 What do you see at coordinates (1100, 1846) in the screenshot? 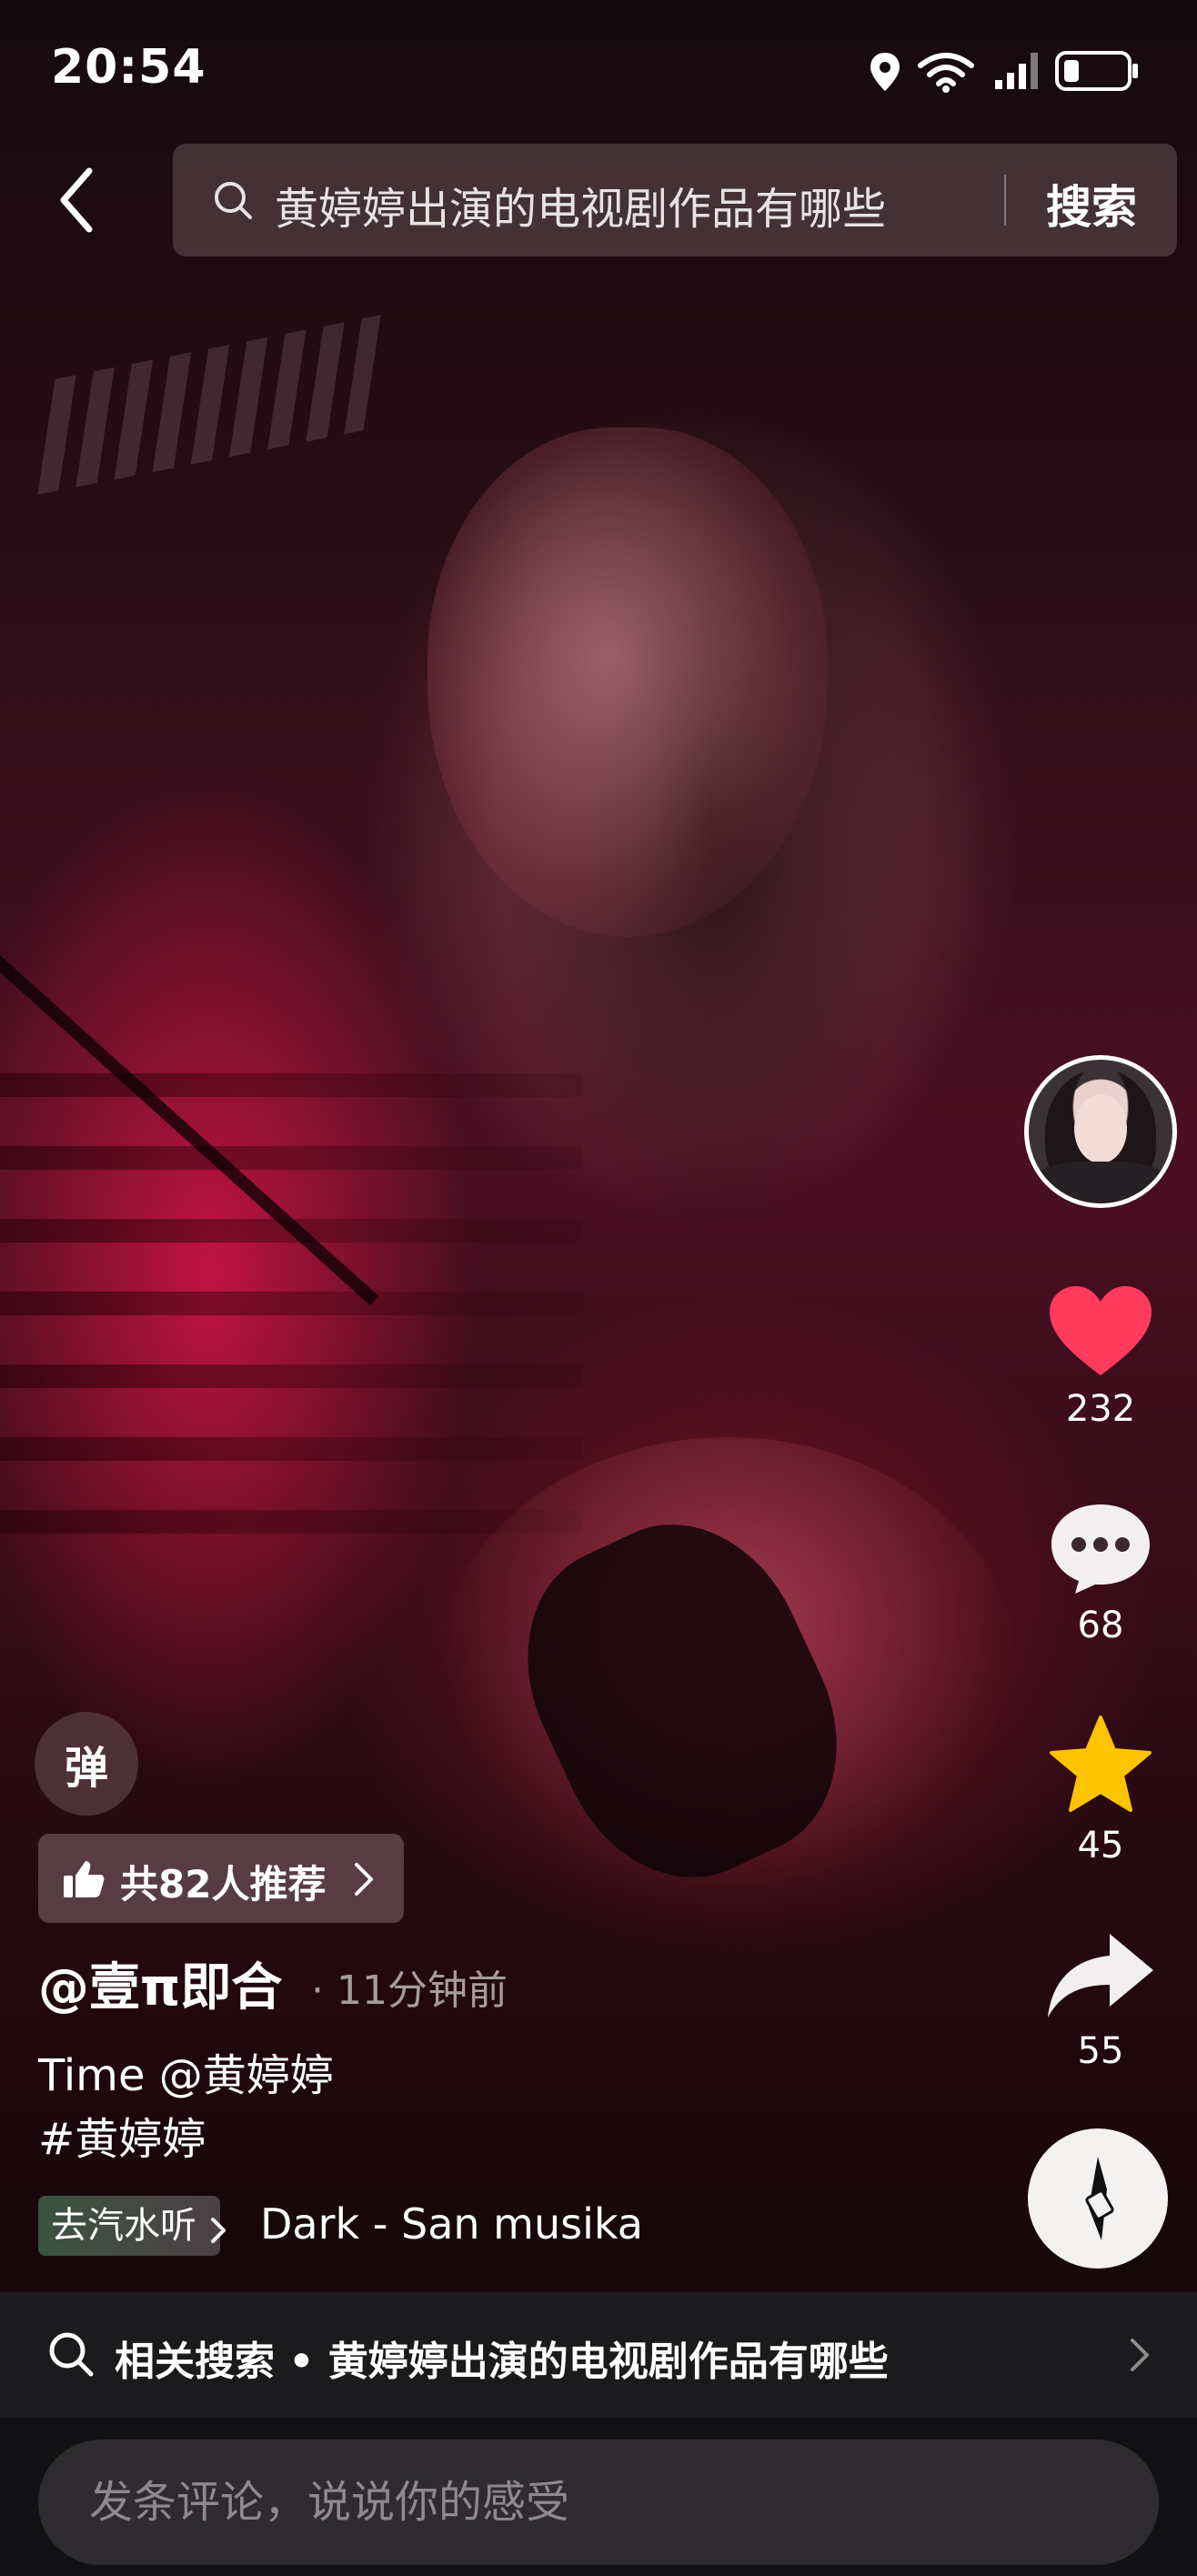
I see `favorite-count: 45` at bounding box center [1100, 1846].